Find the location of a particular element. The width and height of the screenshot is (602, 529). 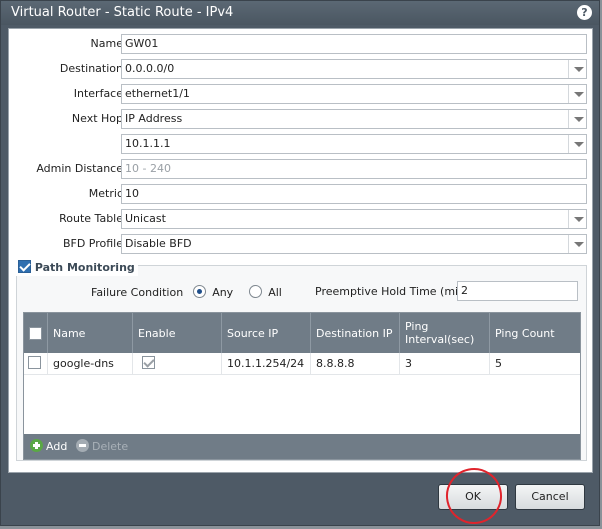

delete-button: Delete is located at coordinates (102, 446).